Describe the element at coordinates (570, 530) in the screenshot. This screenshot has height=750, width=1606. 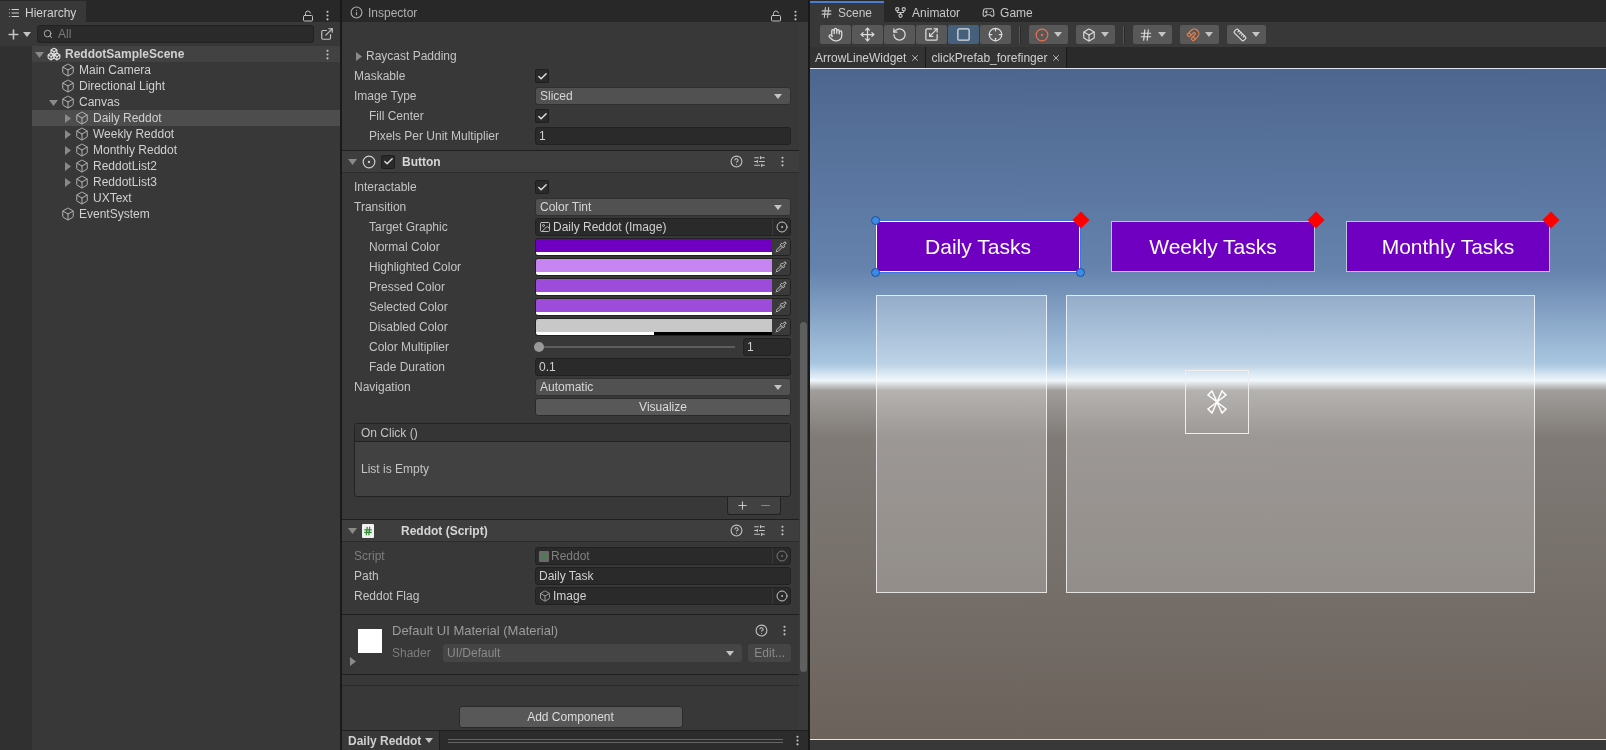
I see `component-header: Reddot (Script)` at that location.